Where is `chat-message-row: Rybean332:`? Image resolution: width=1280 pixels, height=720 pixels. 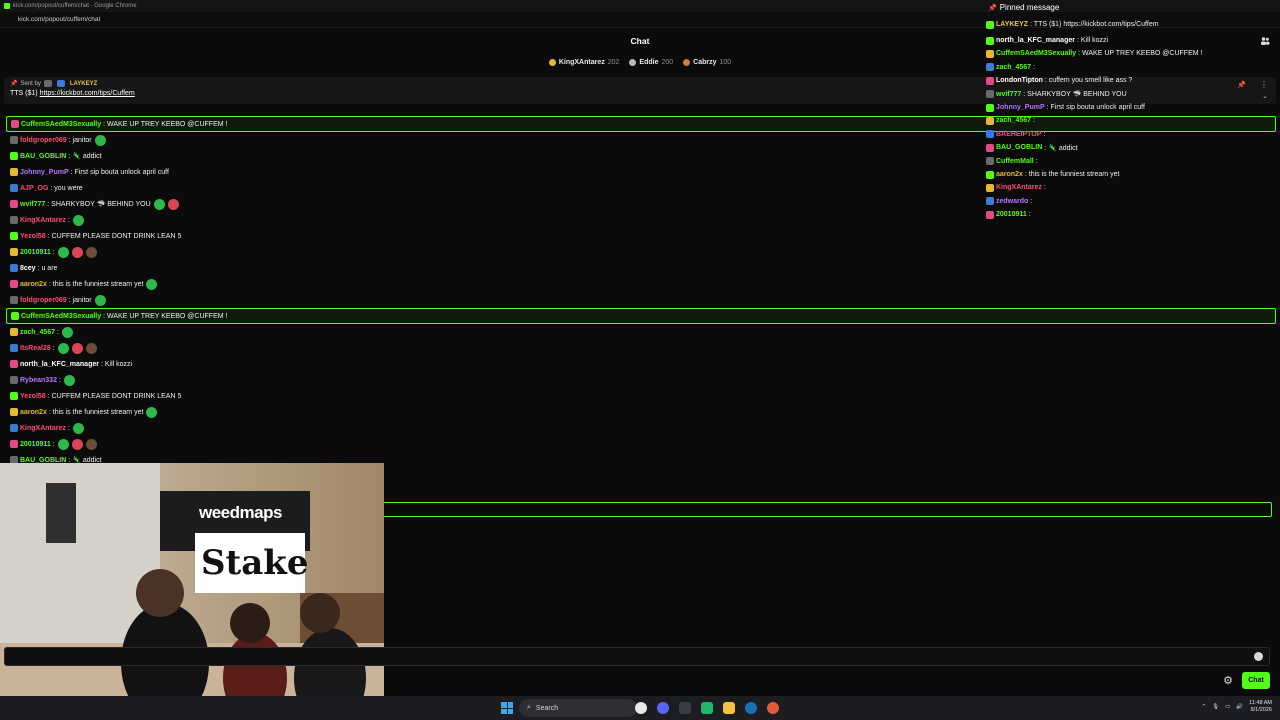 chat-message-row: Rybean332: is located at coordinates (641, 380).